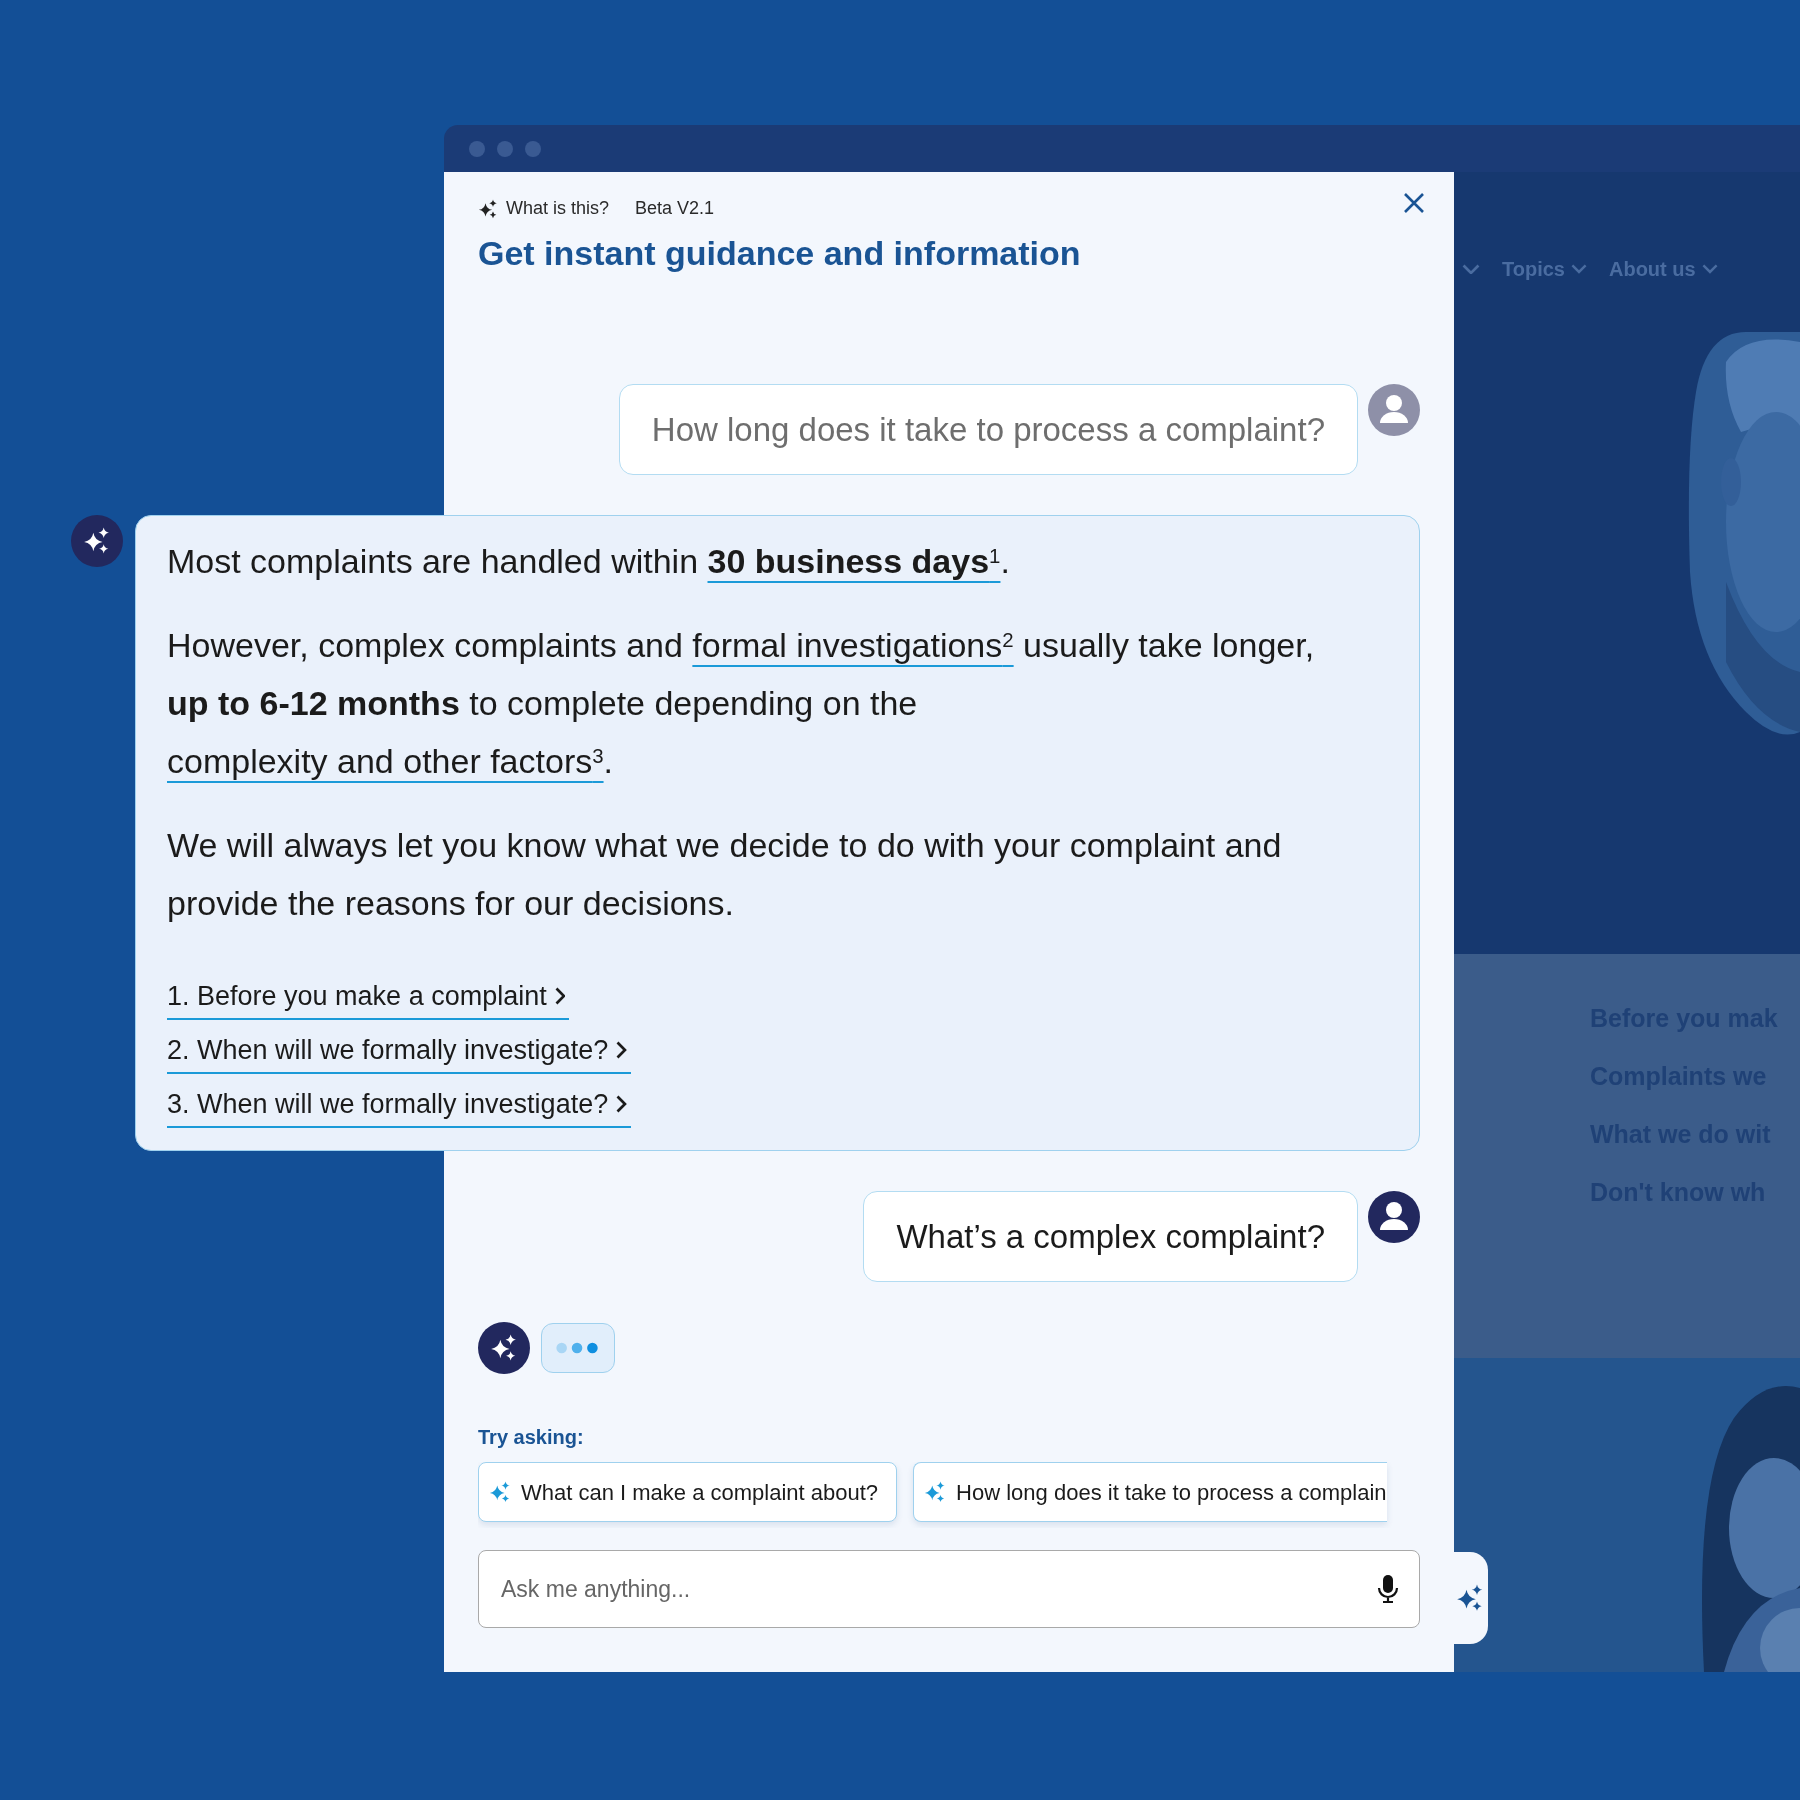 The width and height of the screenshot is (1800, 1800). Describe the element at coordinates (988, 429) in the screenshot. I see `user-message: How long does it take to process a complaint?` at that location.